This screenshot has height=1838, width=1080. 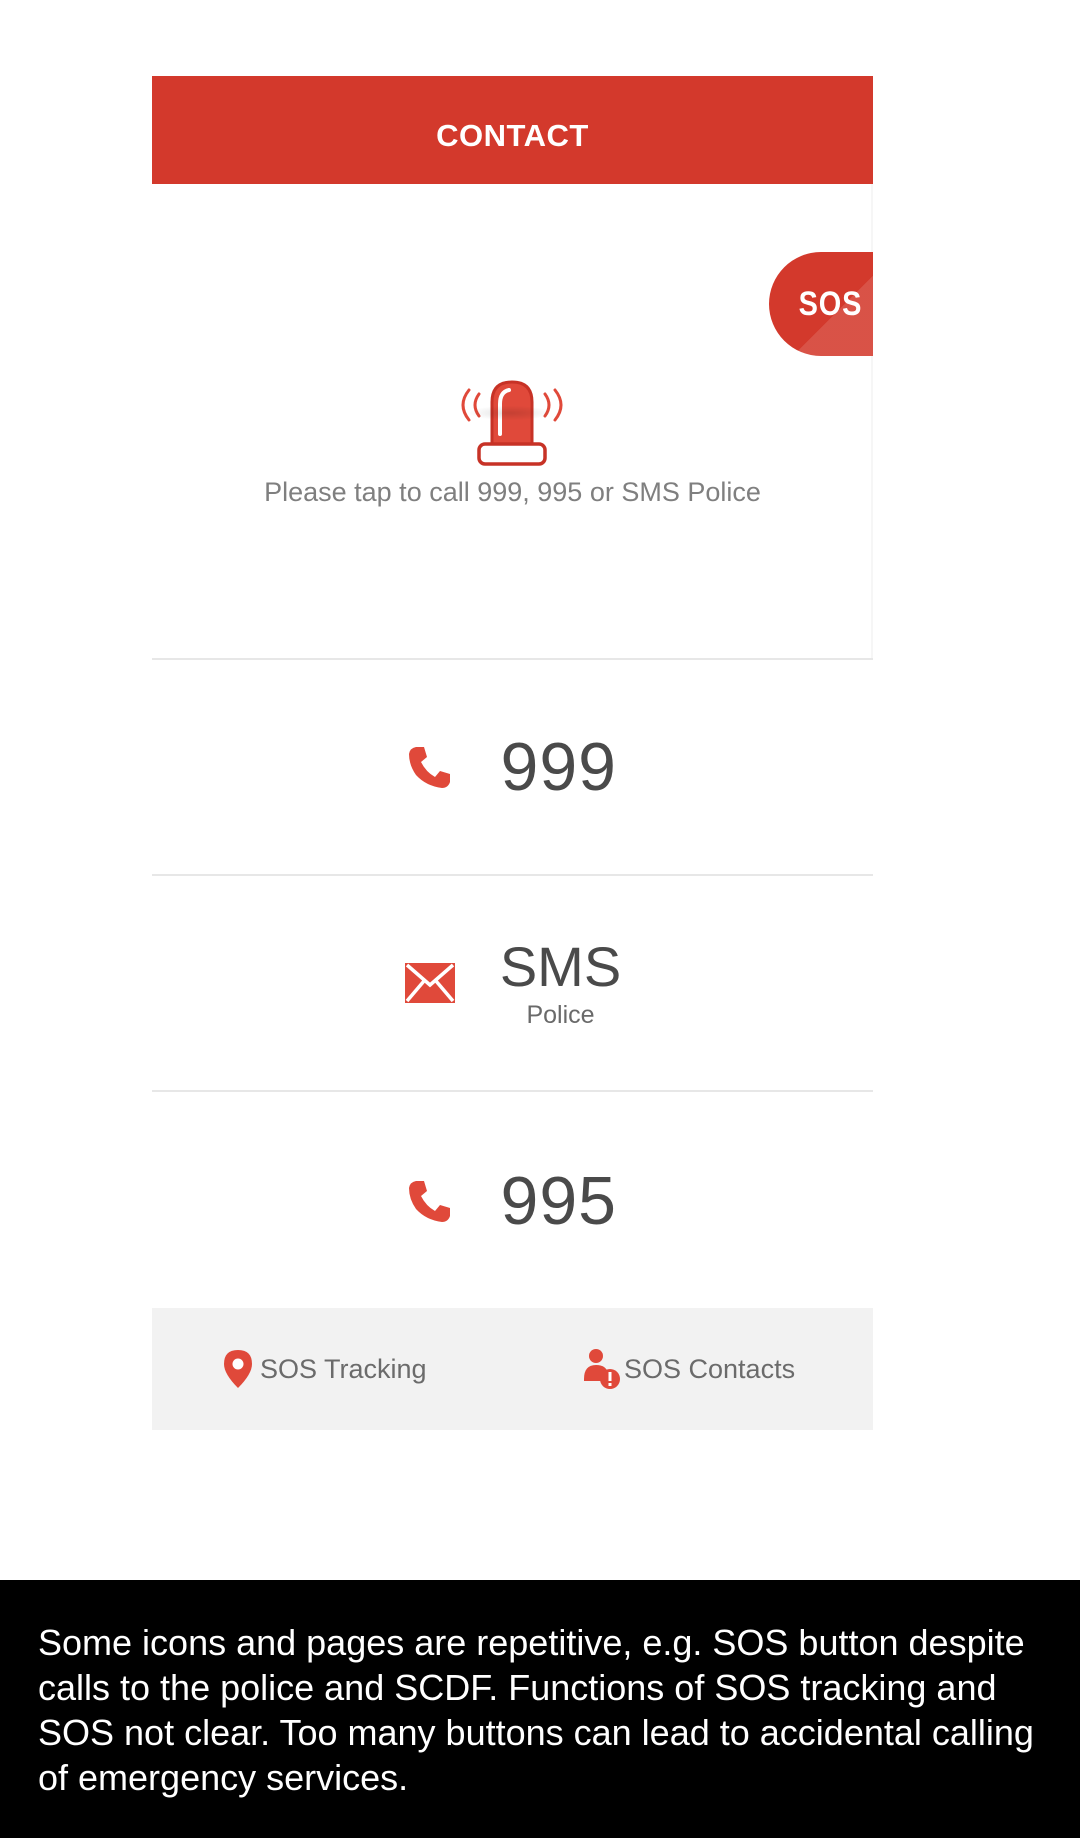 I want to click on sms-sublabel: Police, so click(x=560, y=1014).